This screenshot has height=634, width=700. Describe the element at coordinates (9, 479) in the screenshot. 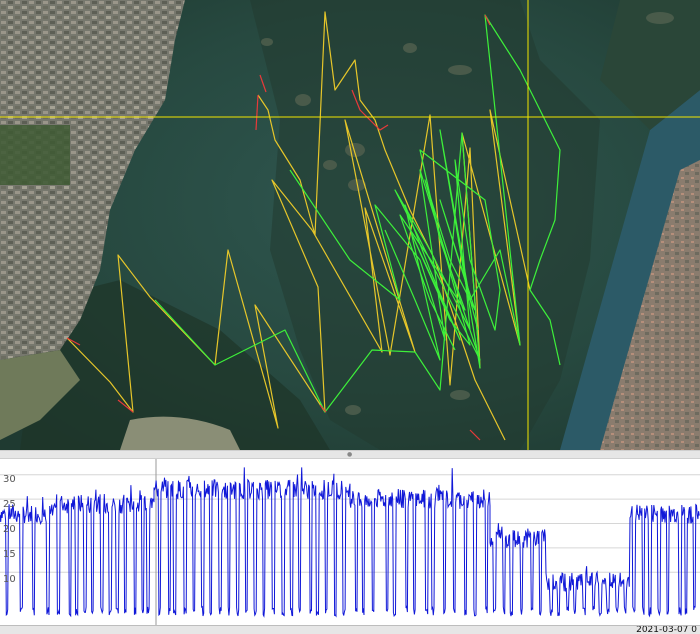

I see `ytick-label: 30` at that location.